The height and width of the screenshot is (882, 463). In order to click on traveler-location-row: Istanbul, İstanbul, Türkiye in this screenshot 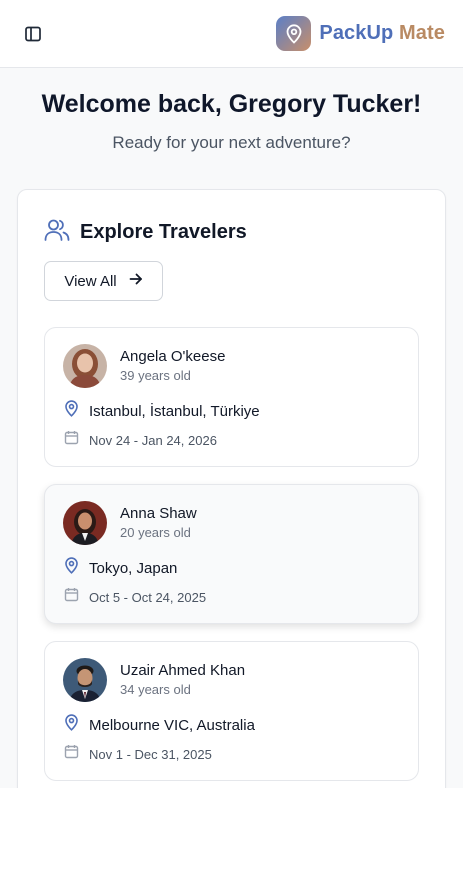, I will do `click(232, 411)`.